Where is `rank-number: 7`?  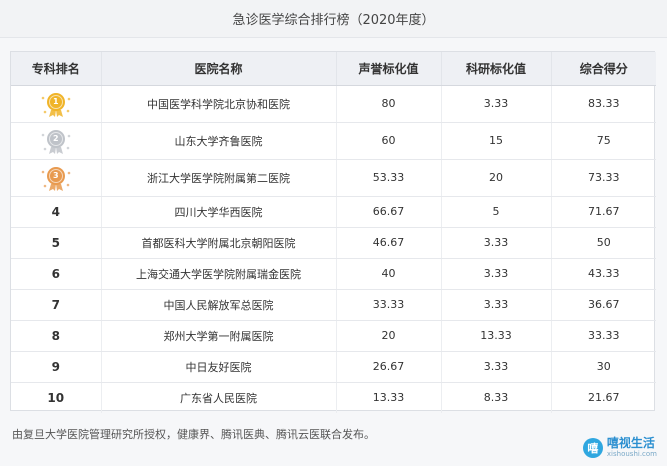
rank-number: 7 is located at coordinates (55, 304).